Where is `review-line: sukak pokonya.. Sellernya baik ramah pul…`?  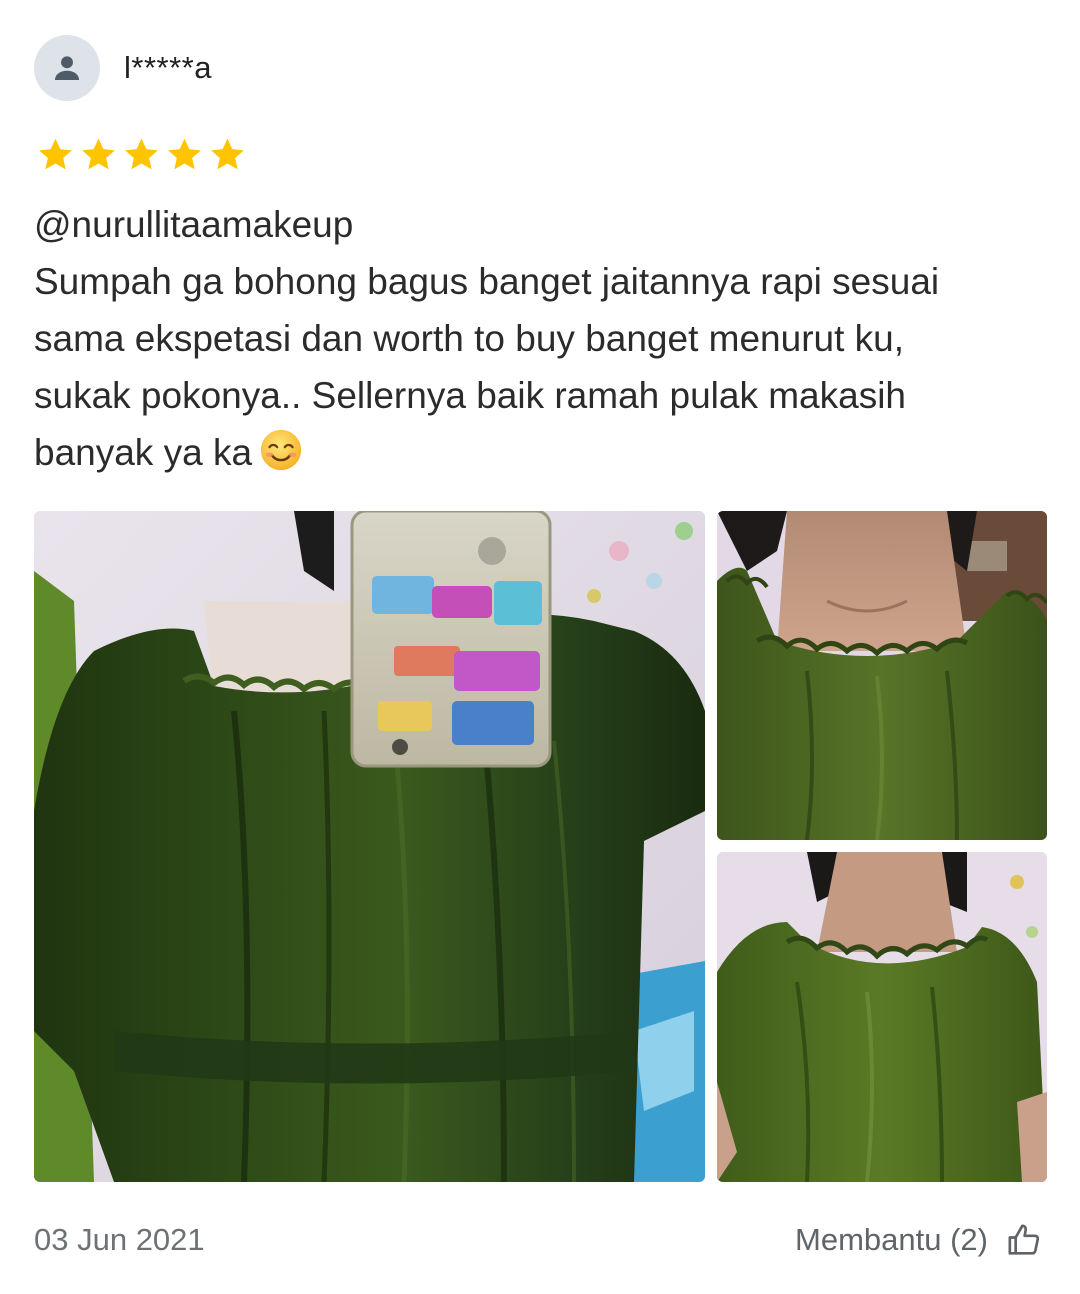
review-line: sukak pokonya.. Sellernya baik ramah pul… is located at coordinates (470, 395).